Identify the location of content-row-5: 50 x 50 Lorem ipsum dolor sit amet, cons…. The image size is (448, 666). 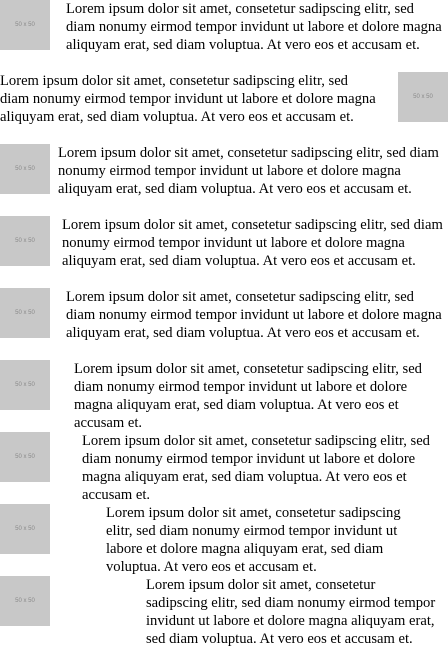
(224, 324).